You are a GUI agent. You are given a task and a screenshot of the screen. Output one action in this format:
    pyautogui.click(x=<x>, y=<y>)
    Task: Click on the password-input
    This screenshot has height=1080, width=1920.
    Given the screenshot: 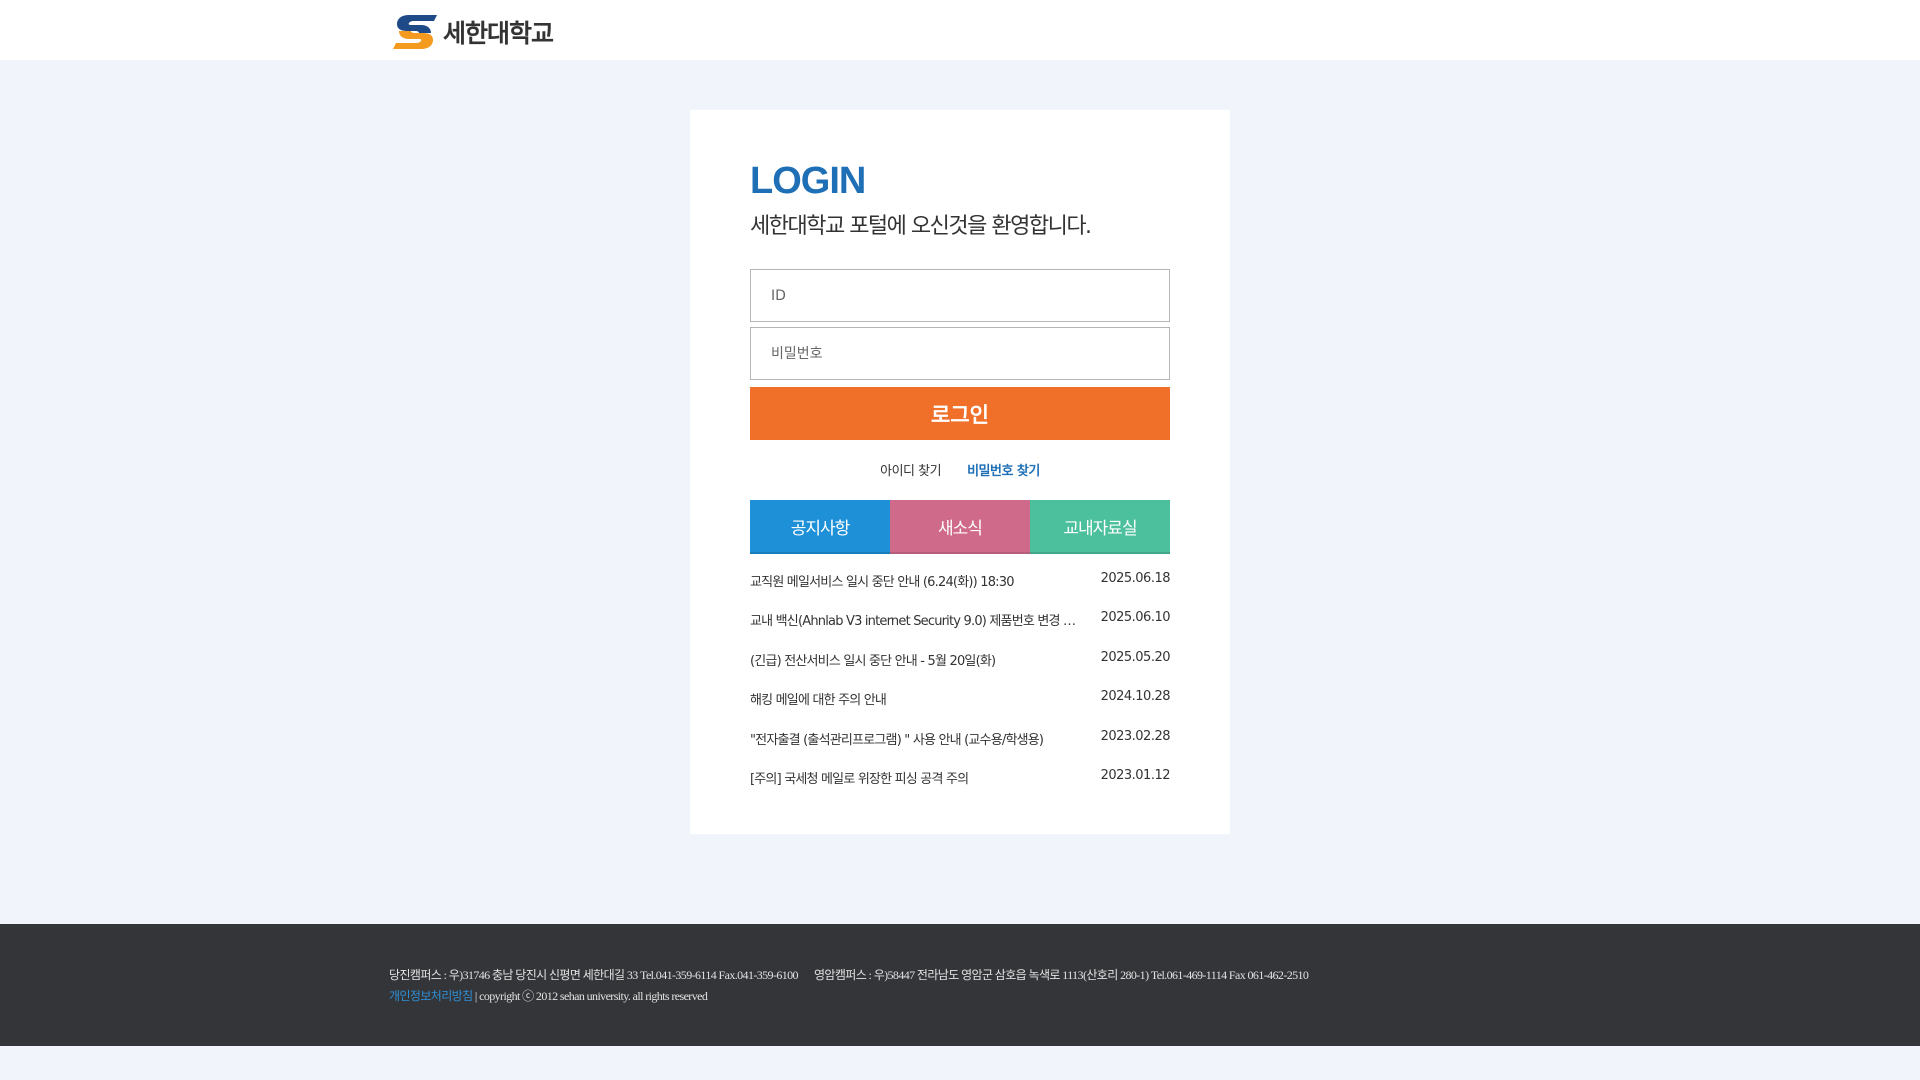 What is the action you would take?
    pyautogui.click(x=960, y=353)
    